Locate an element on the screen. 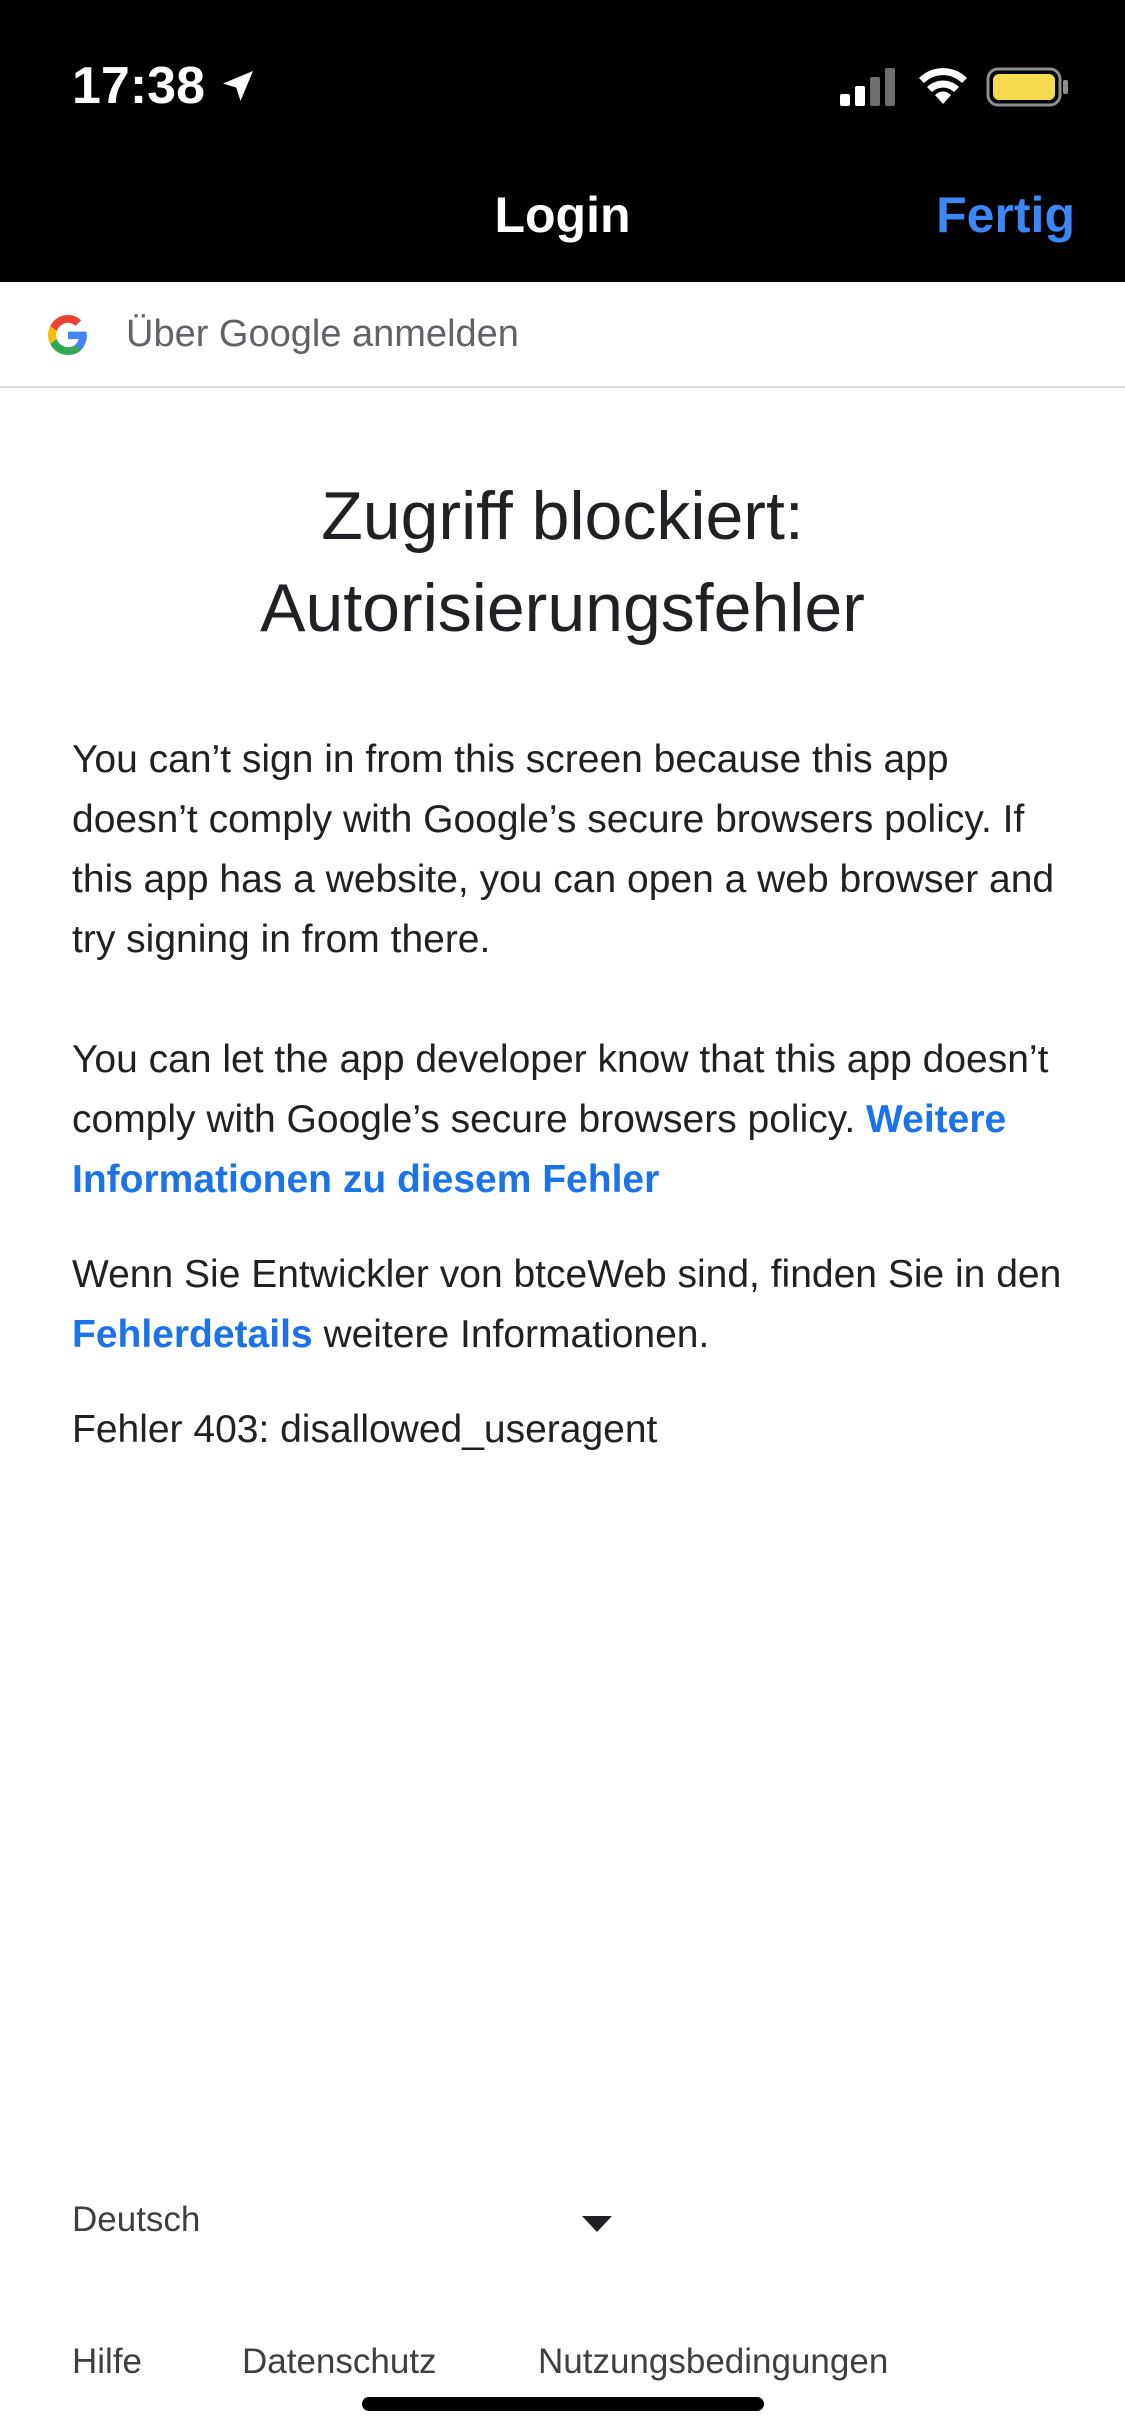 The height and width of the screenshot is (2436, 1125). error-details-link: Fehlerdetails is located at coordinates (192, 1334).